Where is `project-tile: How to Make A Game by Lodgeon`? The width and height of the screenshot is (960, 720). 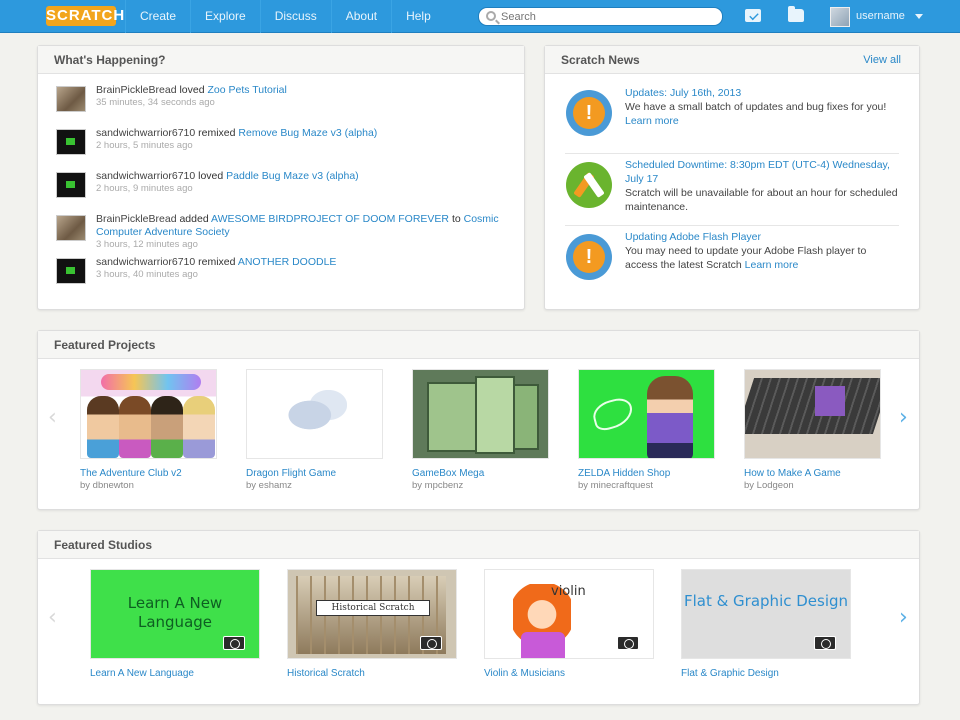
project-tile: How to Make A Game by Lodgeon is located at coordinates (812, 430).